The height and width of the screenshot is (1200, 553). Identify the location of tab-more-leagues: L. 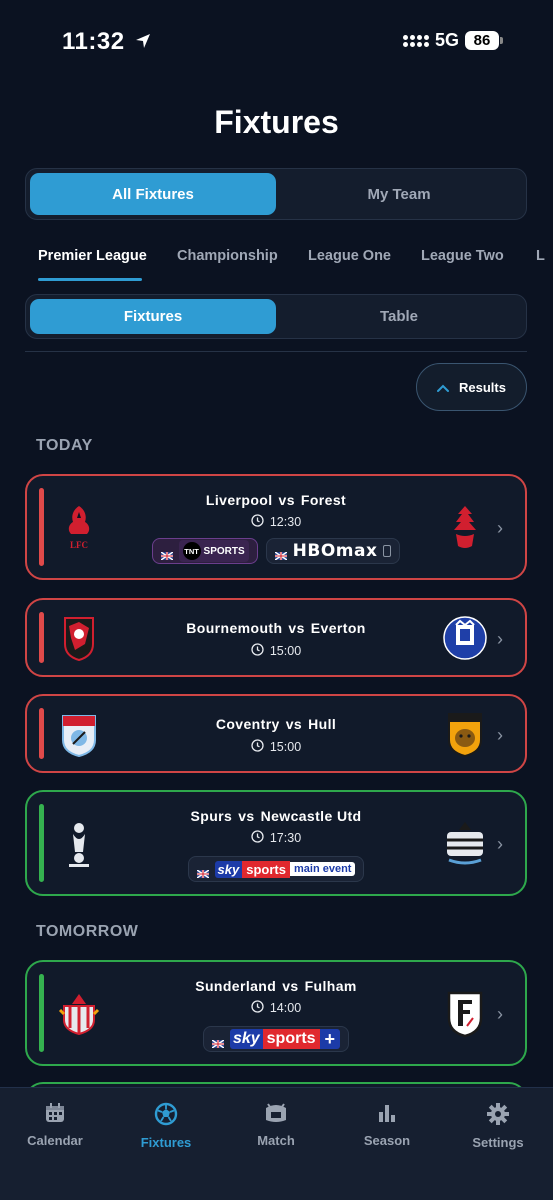
(540, 256).